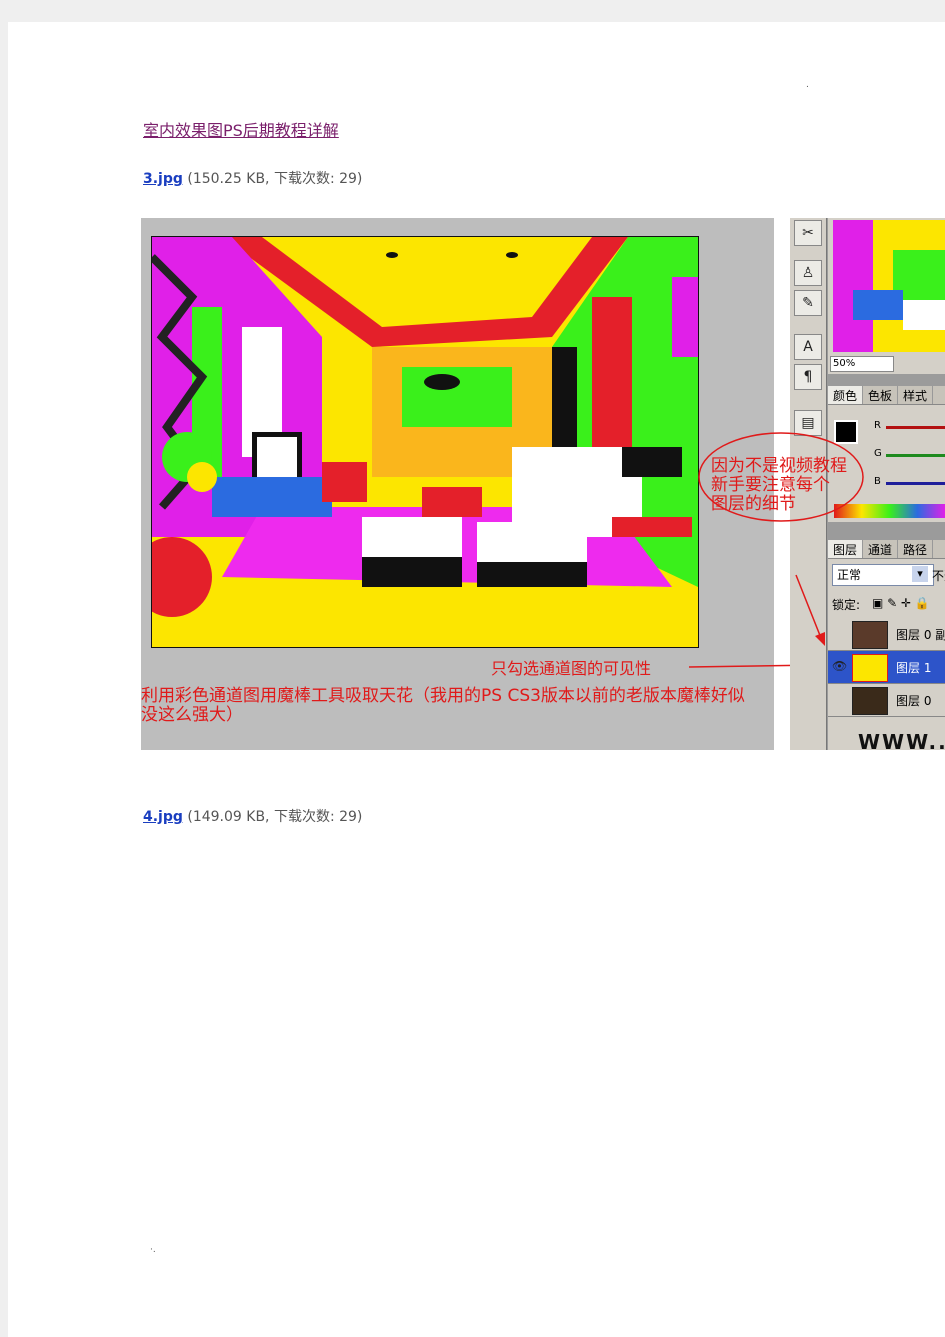  I want to click on note-line-3: 图层的细节, so click(753, 504).